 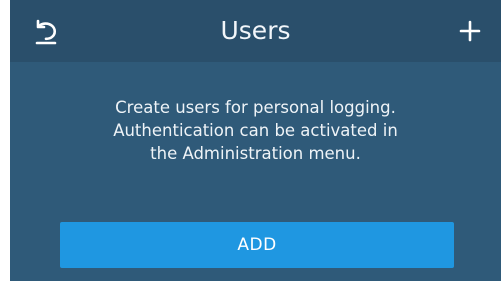 I want to click on back-button, so click(x=47, y=31).